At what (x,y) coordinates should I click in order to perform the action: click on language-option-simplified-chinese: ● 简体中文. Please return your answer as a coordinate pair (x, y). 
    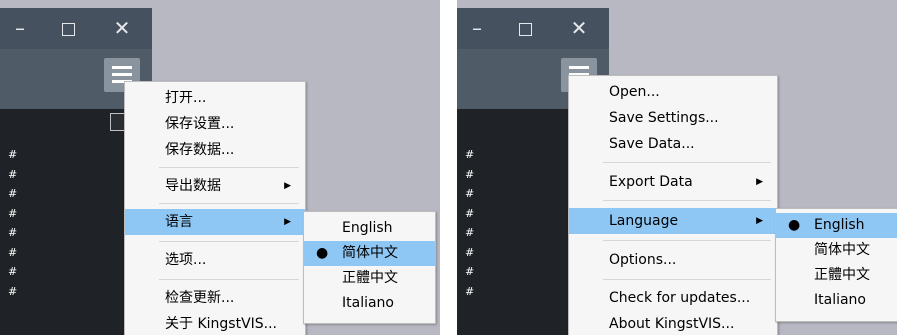
    Looking at the image, I should click on (369, 253).